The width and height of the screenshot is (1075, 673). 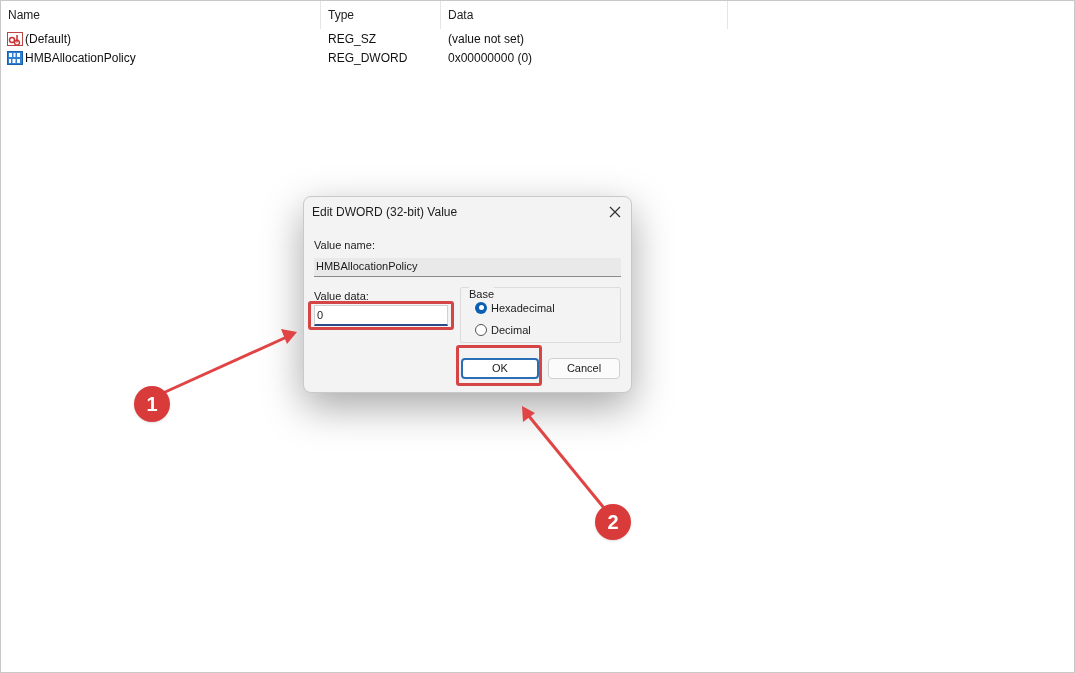 I want to click on value-name: HMBAllocationPolicy, so click(x=80, y=57).